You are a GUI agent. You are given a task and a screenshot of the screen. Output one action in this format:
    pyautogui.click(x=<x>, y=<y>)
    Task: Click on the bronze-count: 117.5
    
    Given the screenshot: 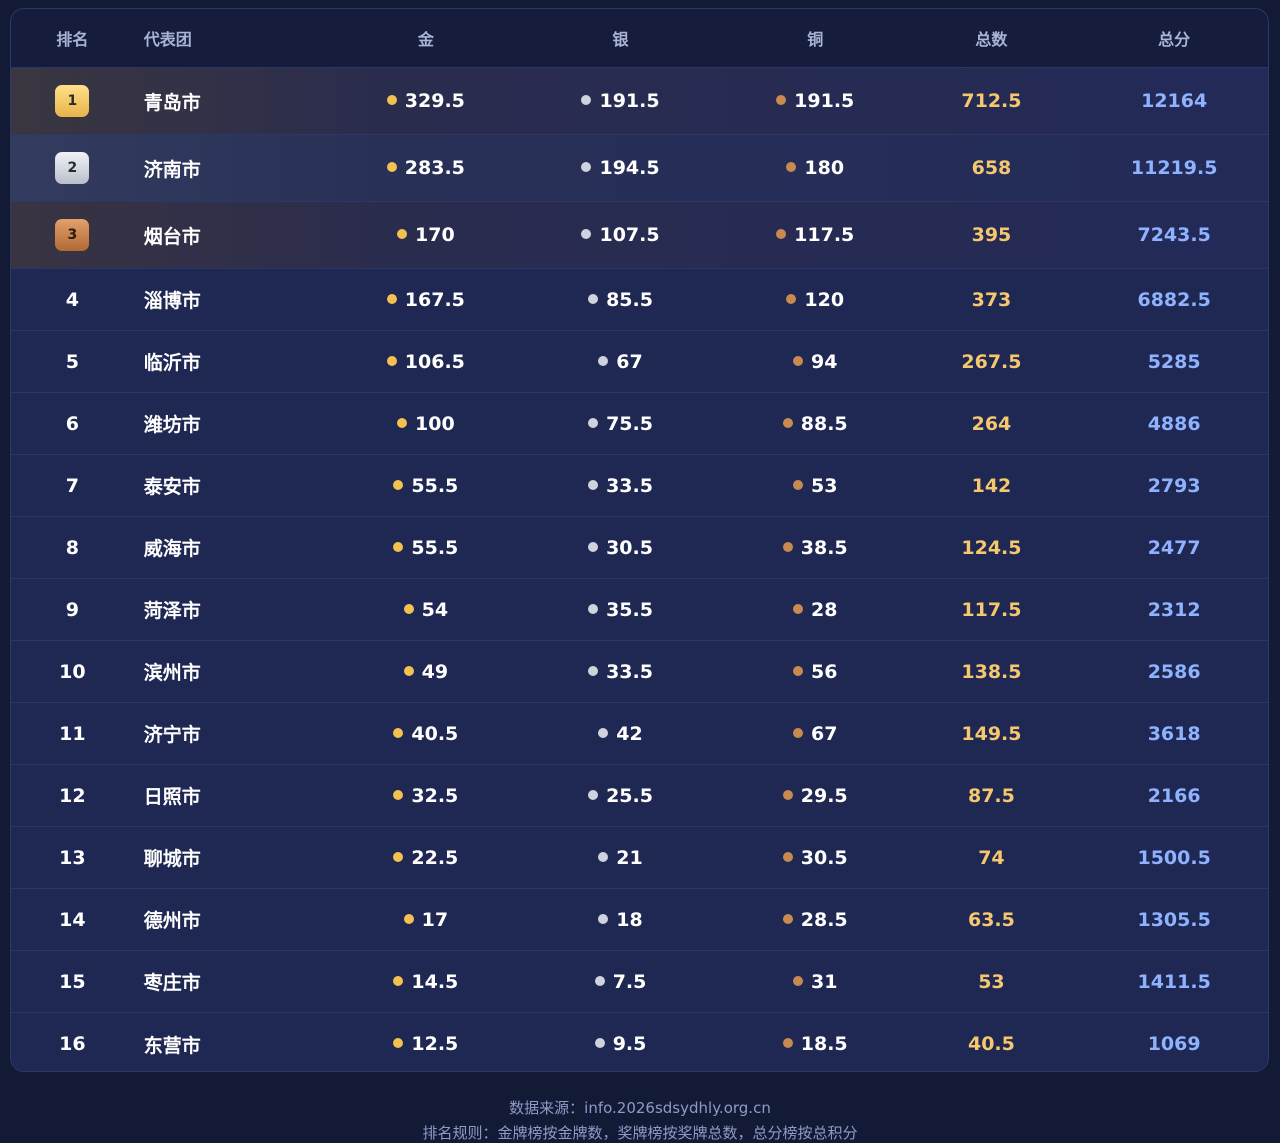 What is the action you would take?
    pyautogui.click(x=824, y=235)
    